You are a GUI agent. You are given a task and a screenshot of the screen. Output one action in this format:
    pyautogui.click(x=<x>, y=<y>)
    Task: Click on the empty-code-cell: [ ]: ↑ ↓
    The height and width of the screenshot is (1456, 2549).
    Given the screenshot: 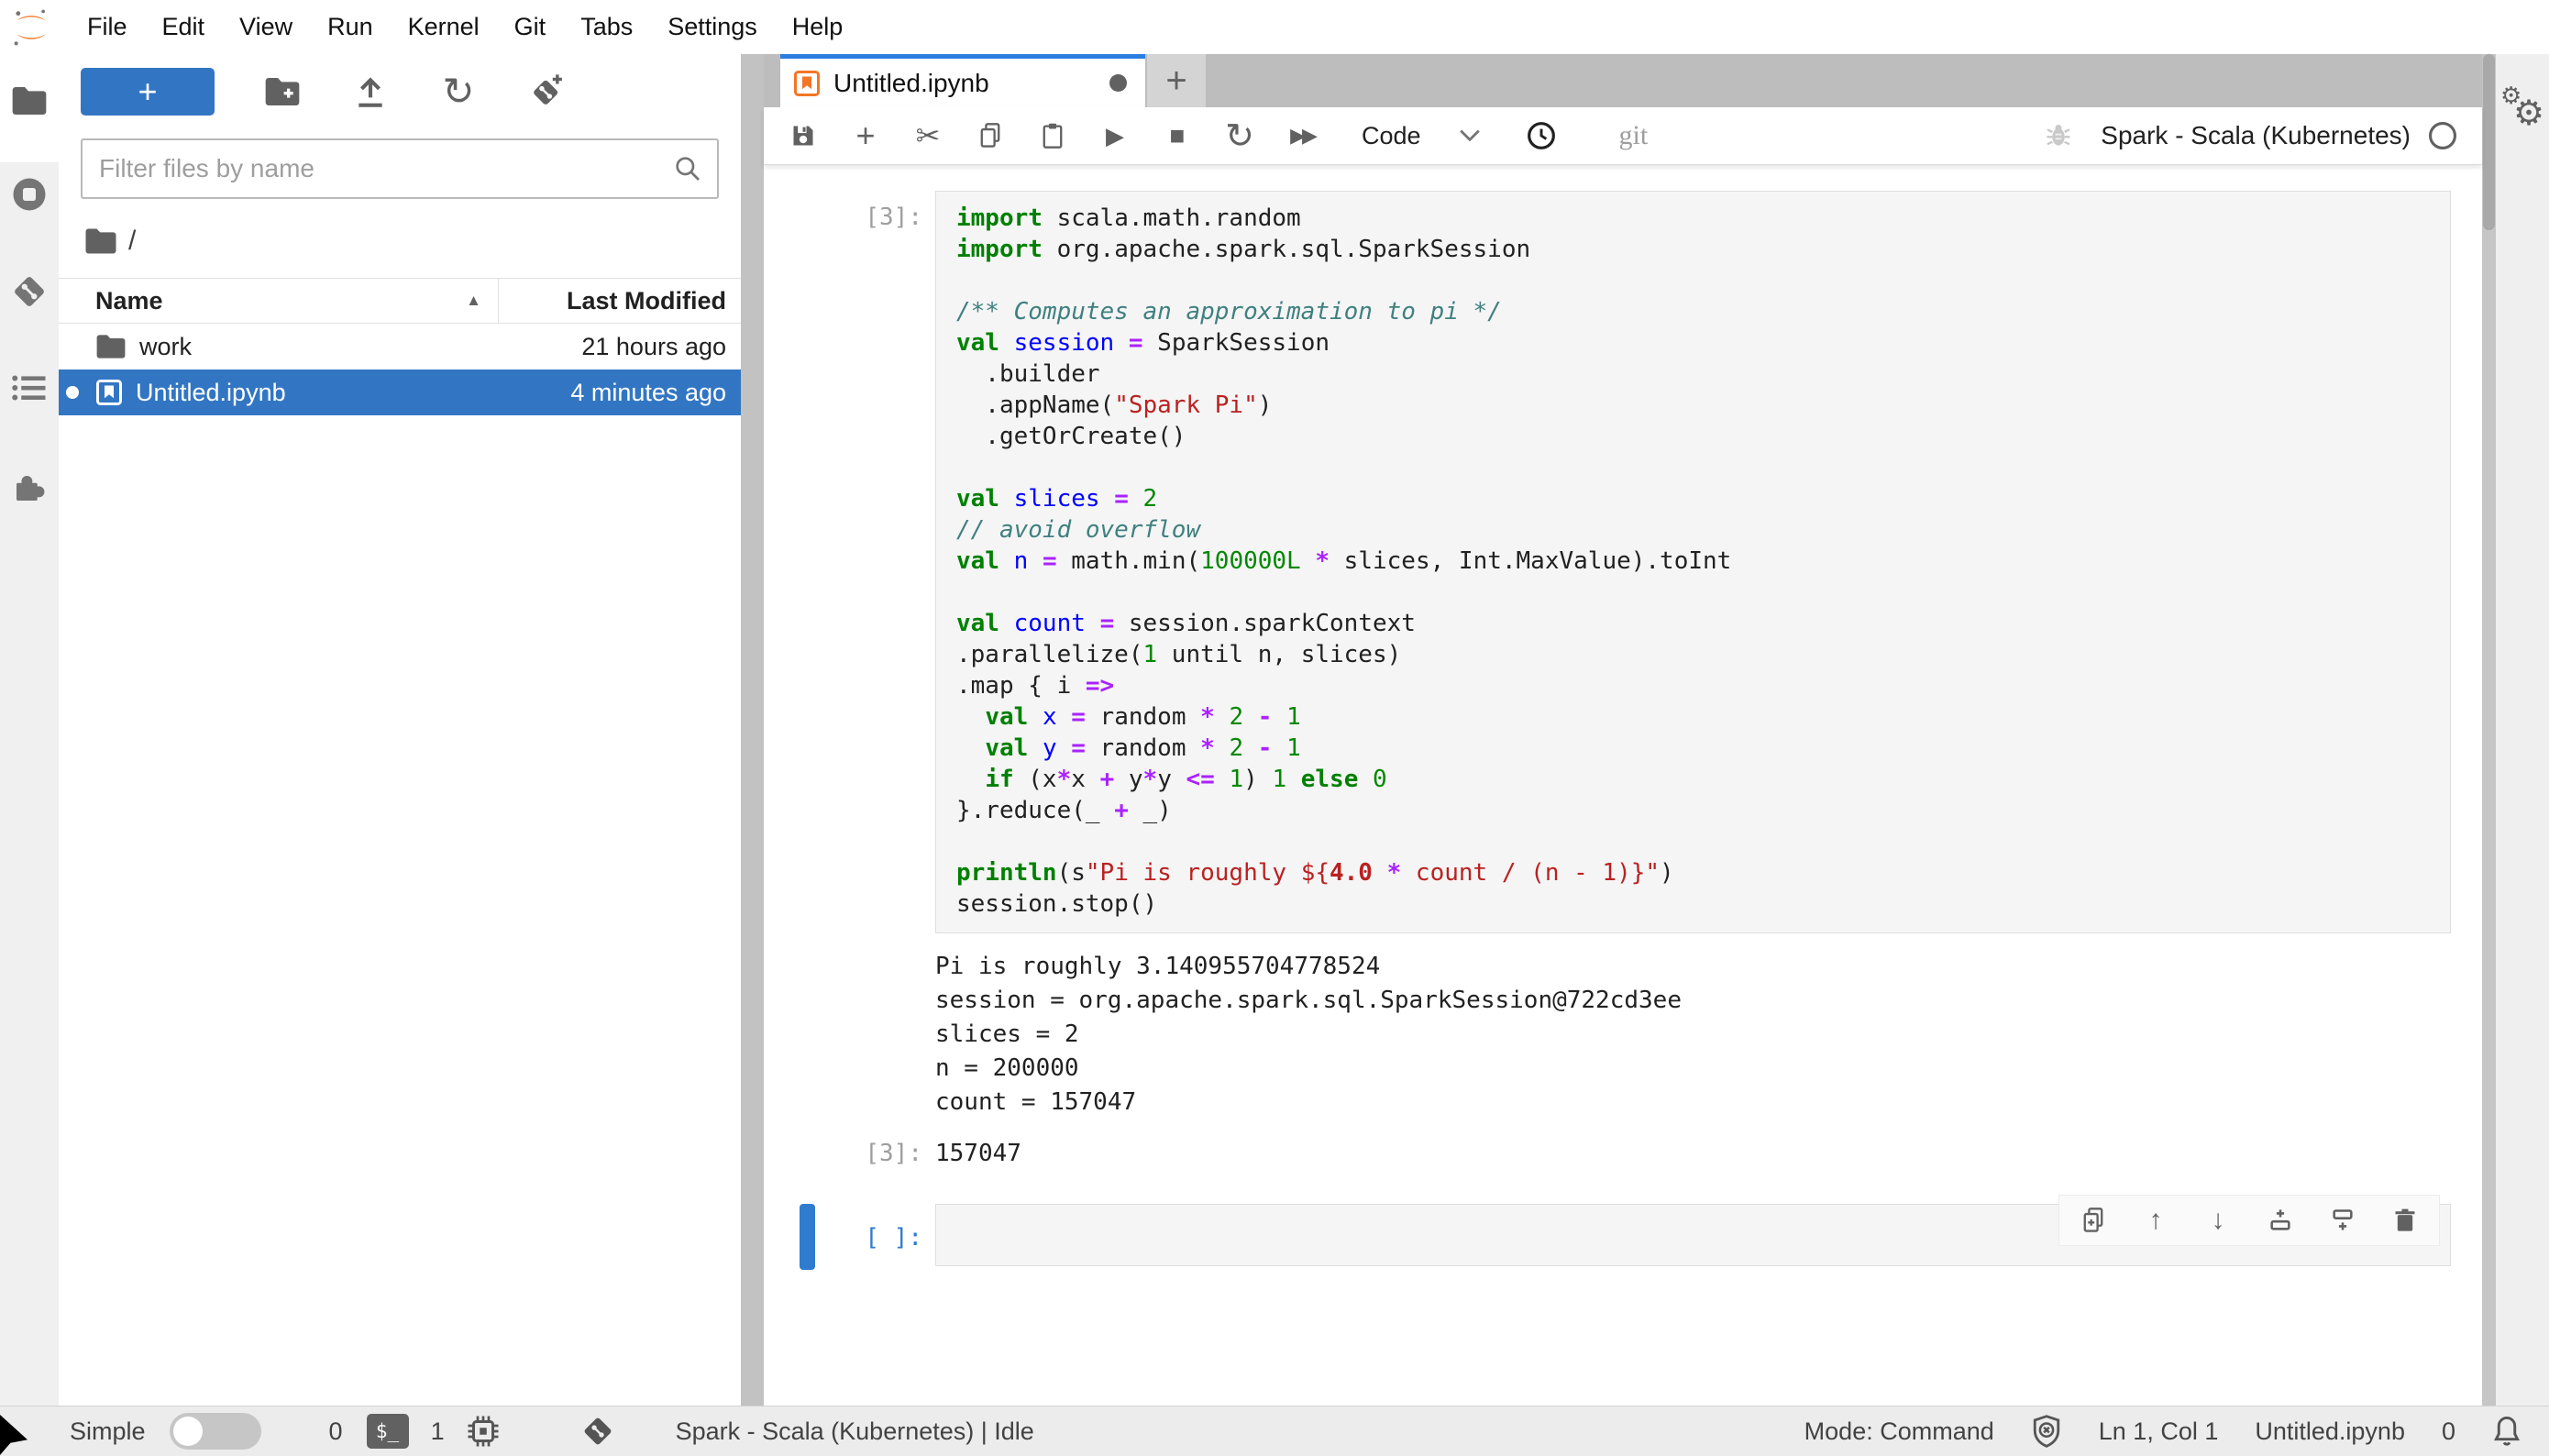 What is the action you would take?
    pyautogui.click(x=1623, y=1232)
    